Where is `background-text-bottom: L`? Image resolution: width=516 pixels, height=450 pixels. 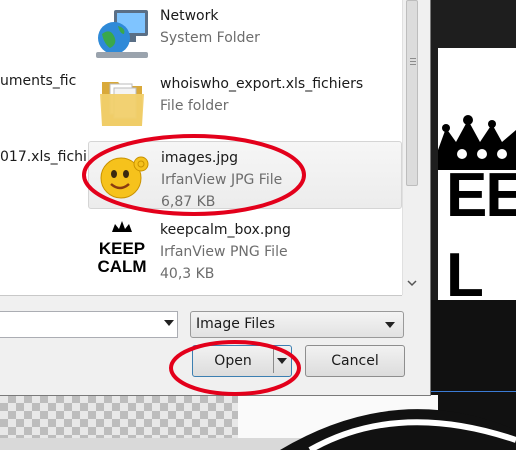
background-text-bottom: L is located at coordinates (465, 275).